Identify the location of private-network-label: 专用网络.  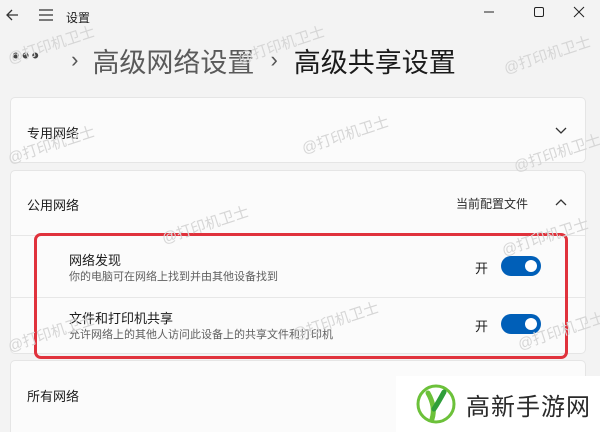
(53, 133).